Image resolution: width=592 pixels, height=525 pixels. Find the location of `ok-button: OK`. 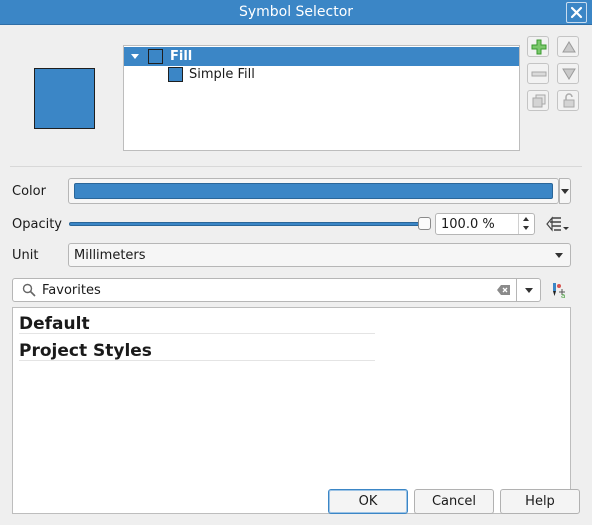

ok-button: OK is located at coordinates (368, 501).